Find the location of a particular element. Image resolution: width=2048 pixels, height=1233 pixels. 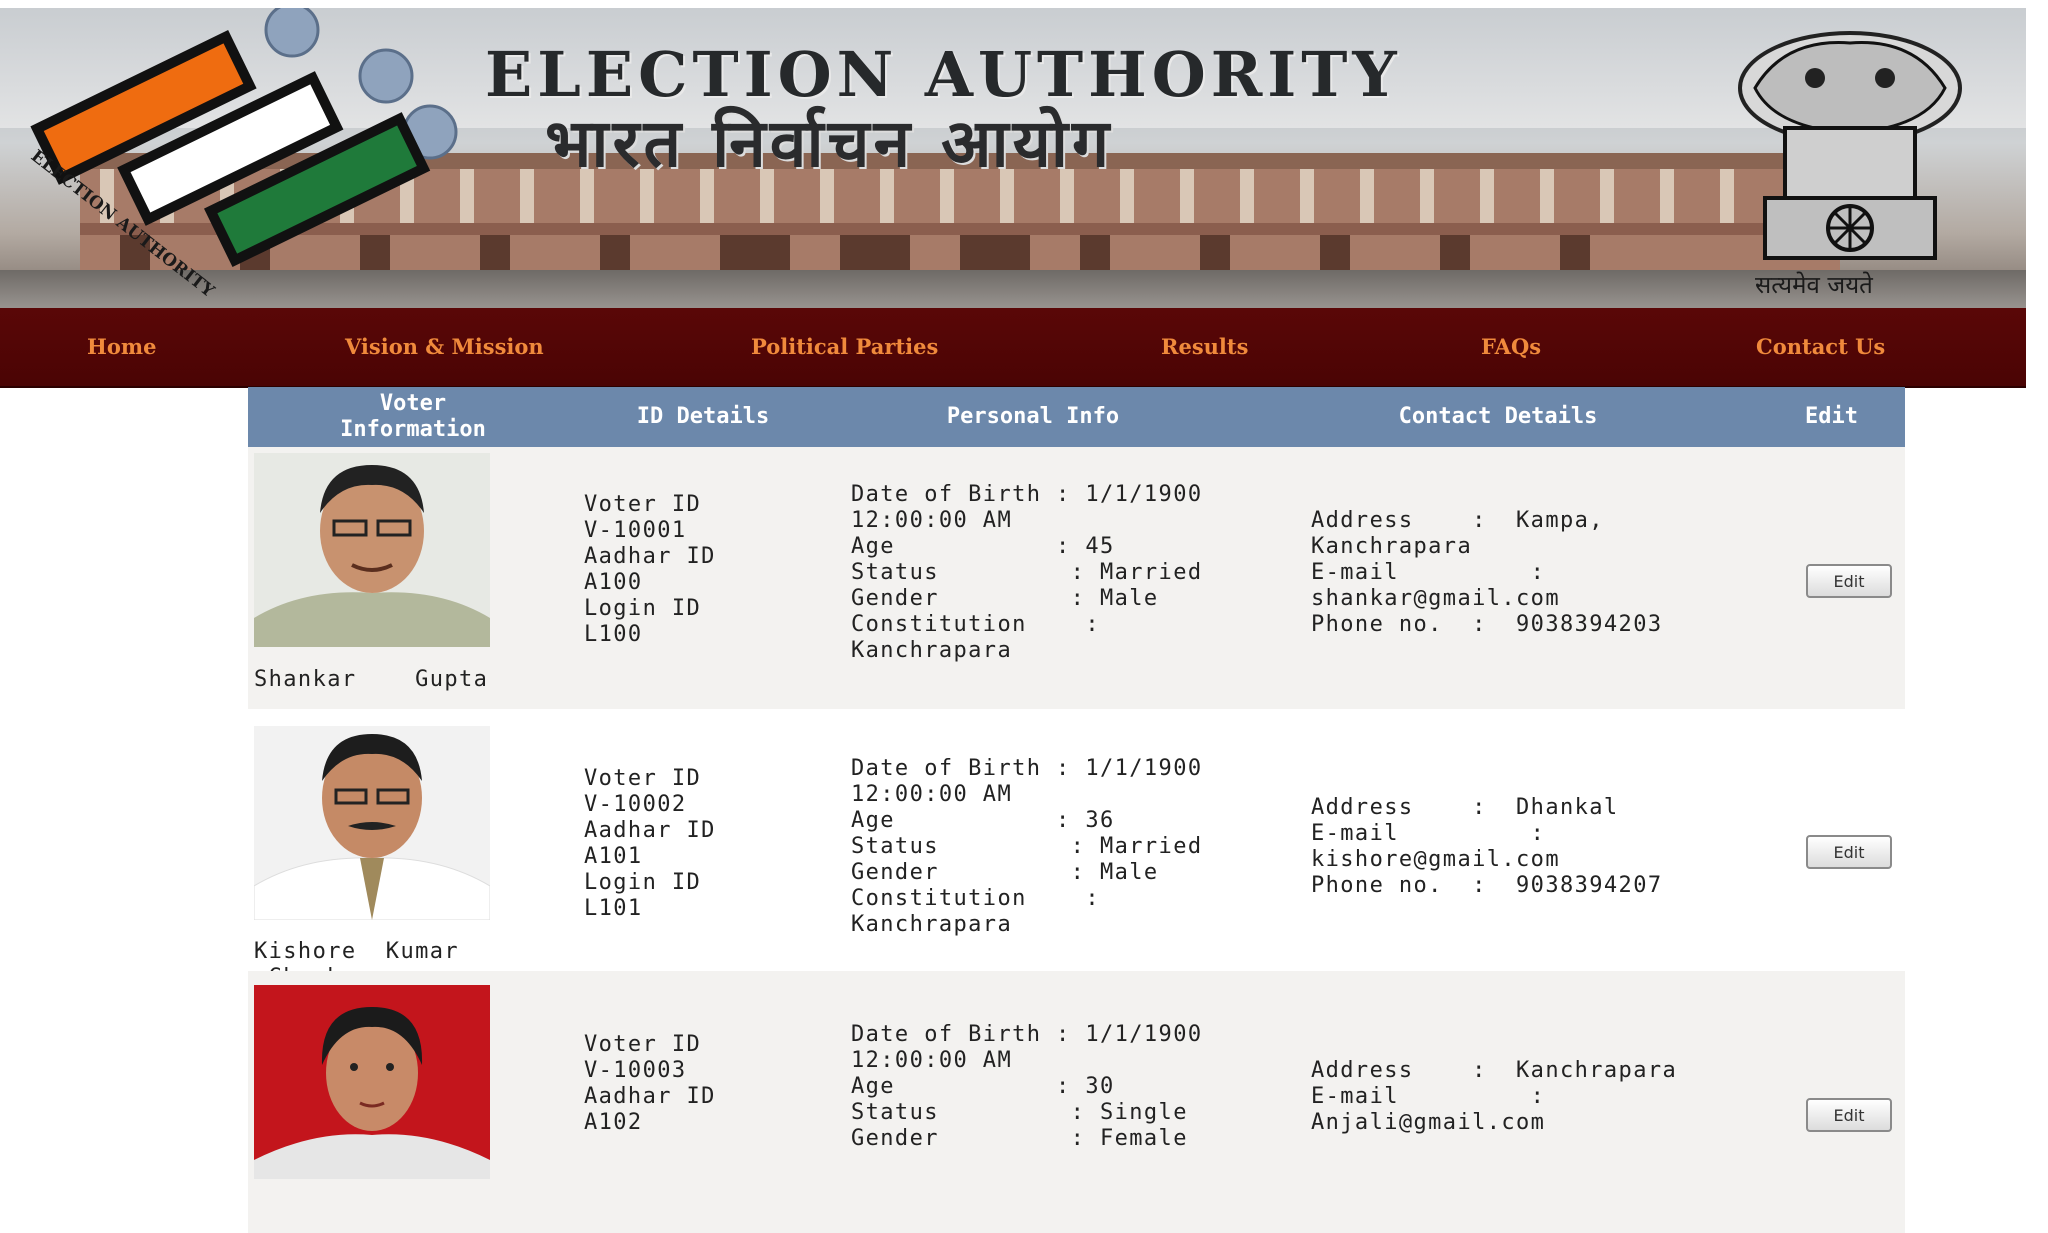

header-contact-details: Contact Details is located at coordinates (1498, 416).